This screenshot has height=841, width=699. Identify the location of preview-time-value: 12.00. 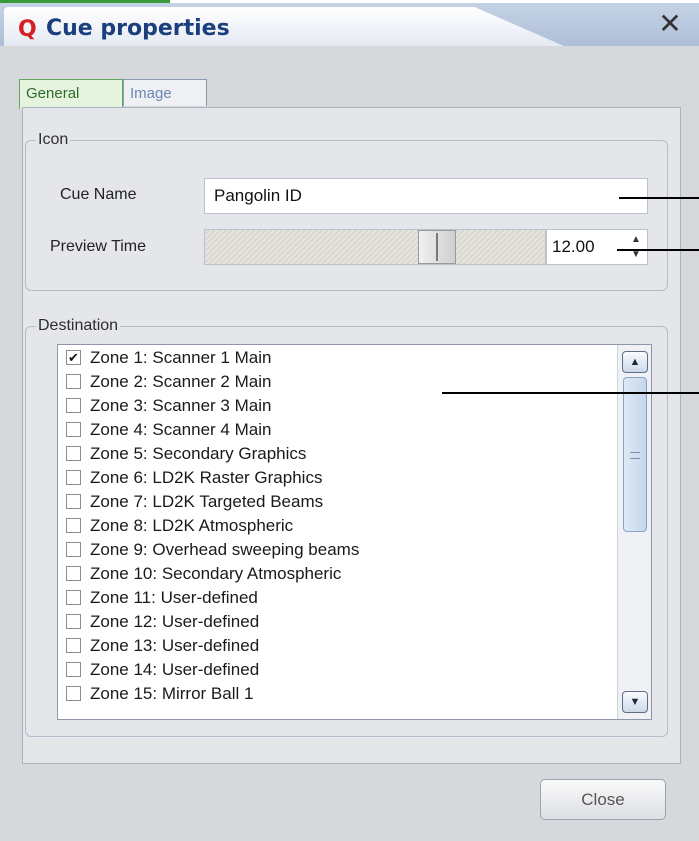
(573, 246).